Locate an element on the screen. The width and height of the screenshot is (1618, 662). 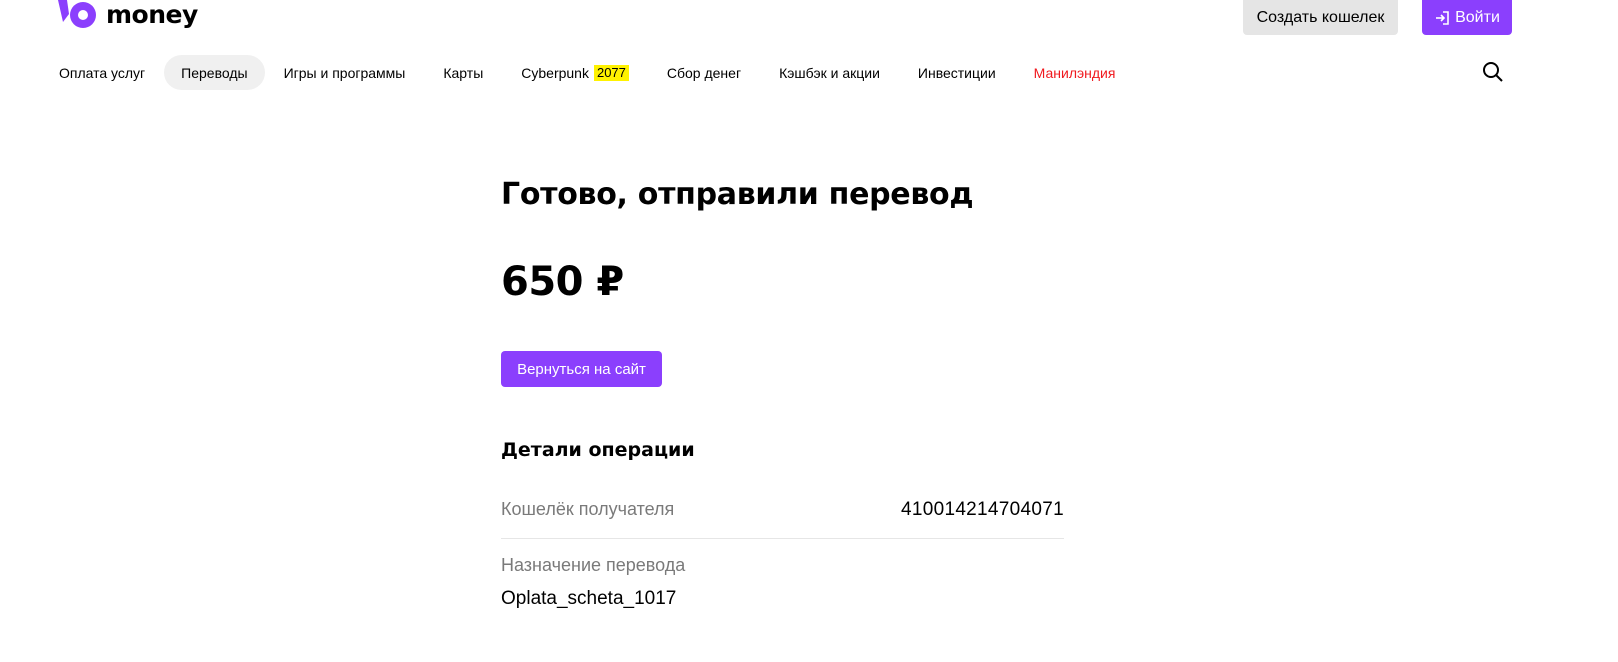
nav-label: Cyberpunk is located at coordinates (555, 72).